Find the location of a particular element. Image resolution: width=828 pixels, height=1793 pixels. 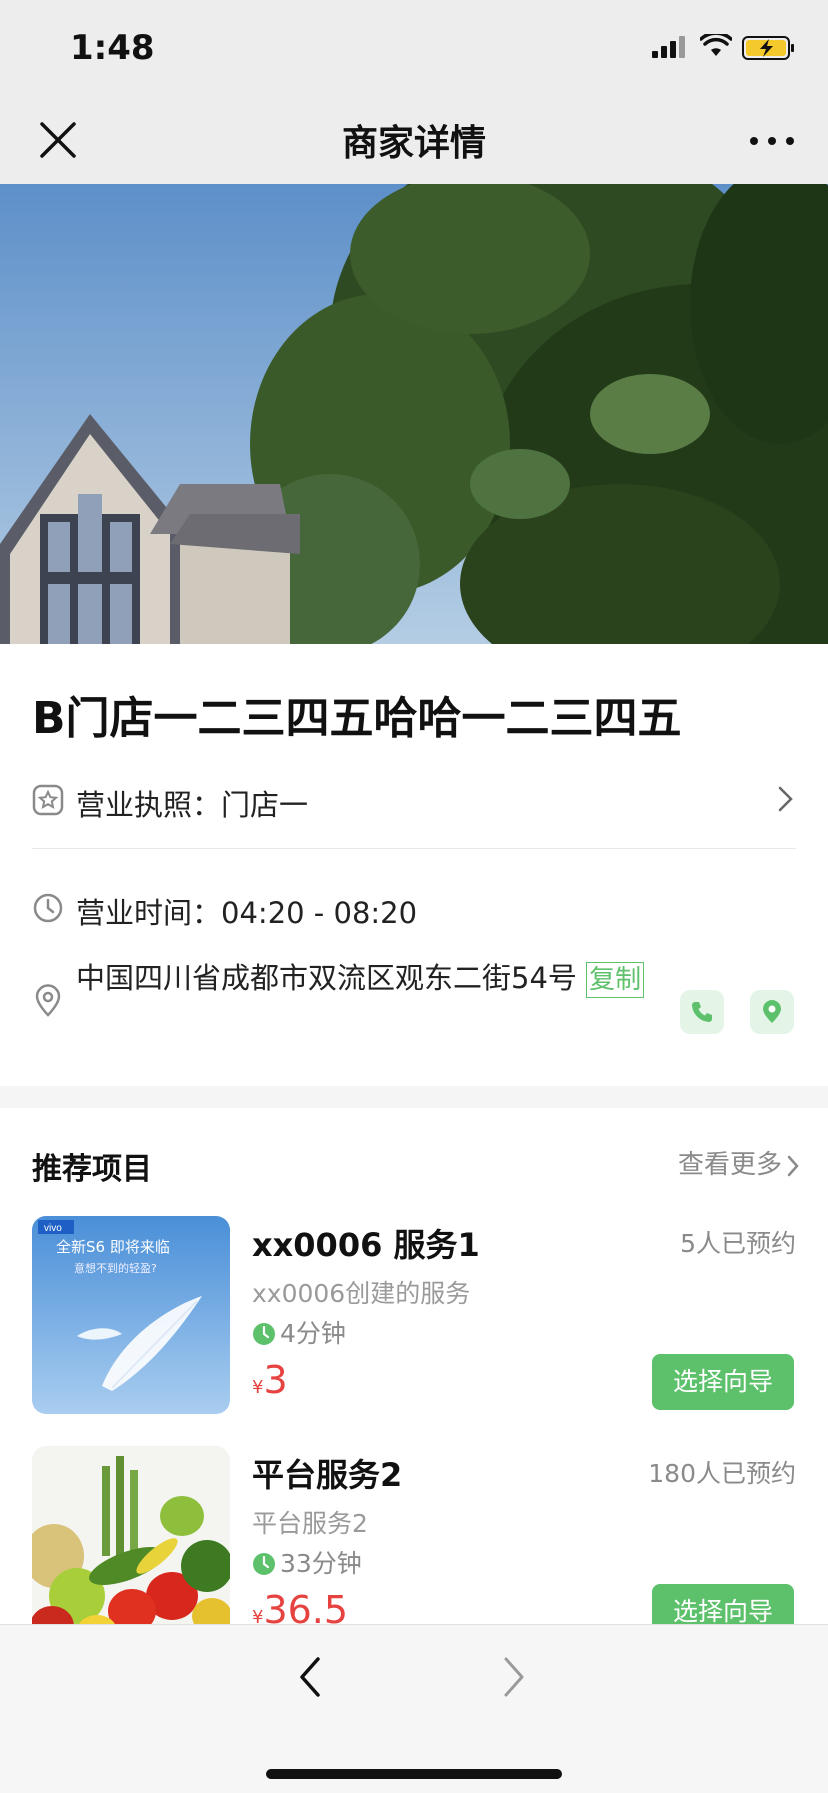

price-value: 3 is located at coordinates (275, 1380).